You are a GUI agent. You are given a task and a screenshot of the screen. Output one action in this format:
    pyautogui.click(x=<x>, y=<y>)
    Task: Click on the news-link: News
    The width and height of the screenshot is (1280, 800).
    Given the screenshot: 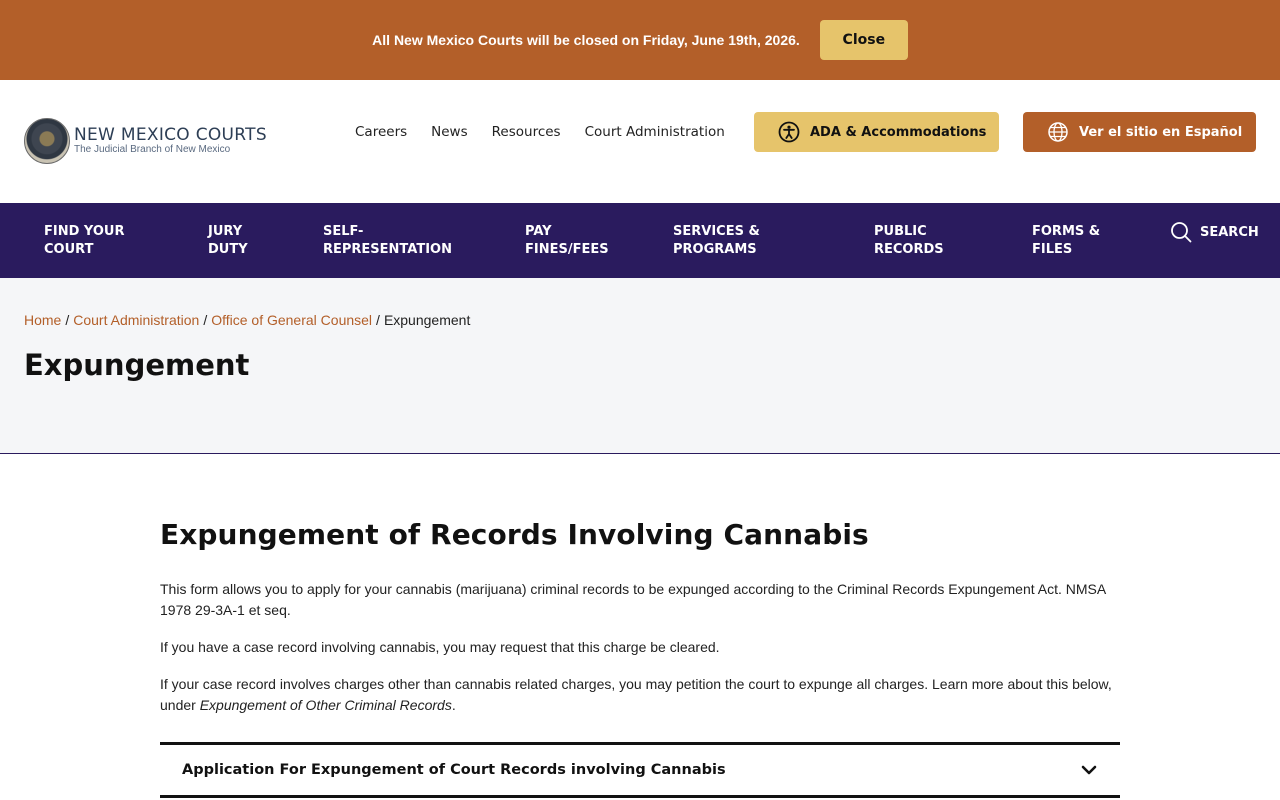 What is the action you would take?
    pyautogui.click(x=449, y=132)
    